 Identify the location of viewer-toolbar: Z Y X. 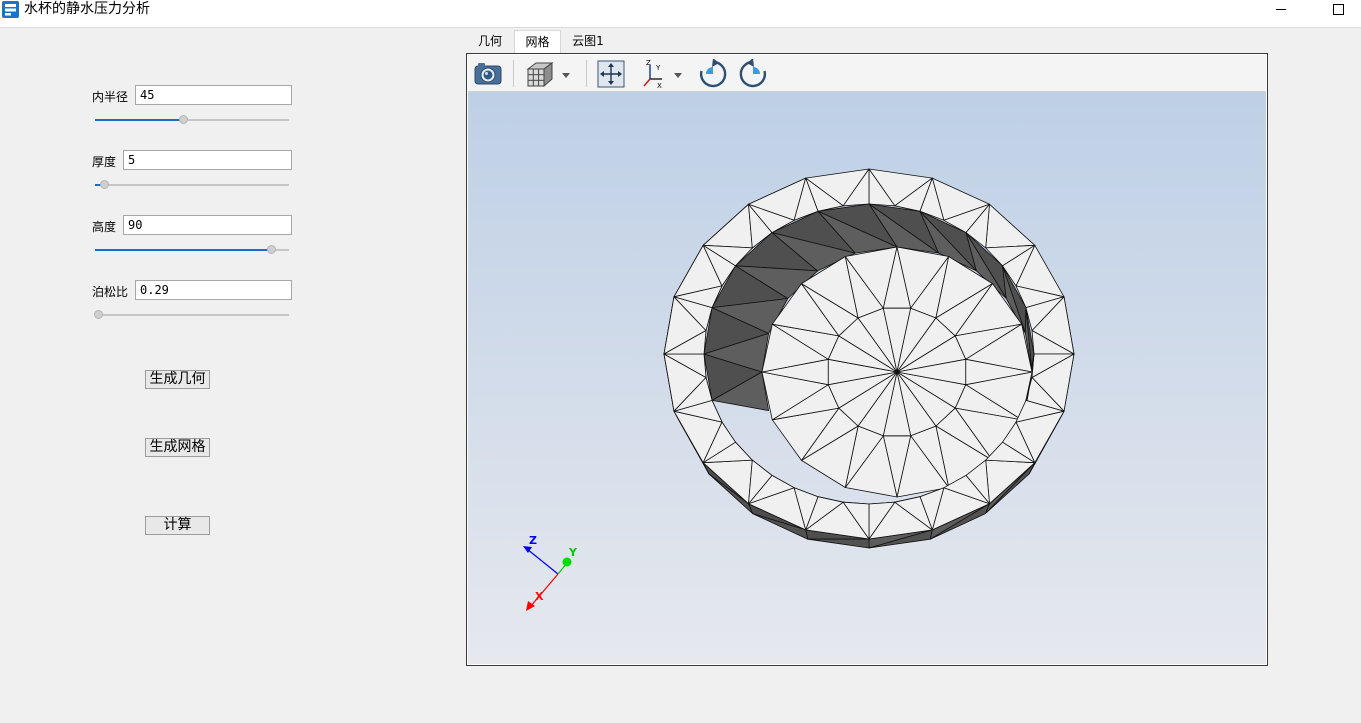
(867, 73).